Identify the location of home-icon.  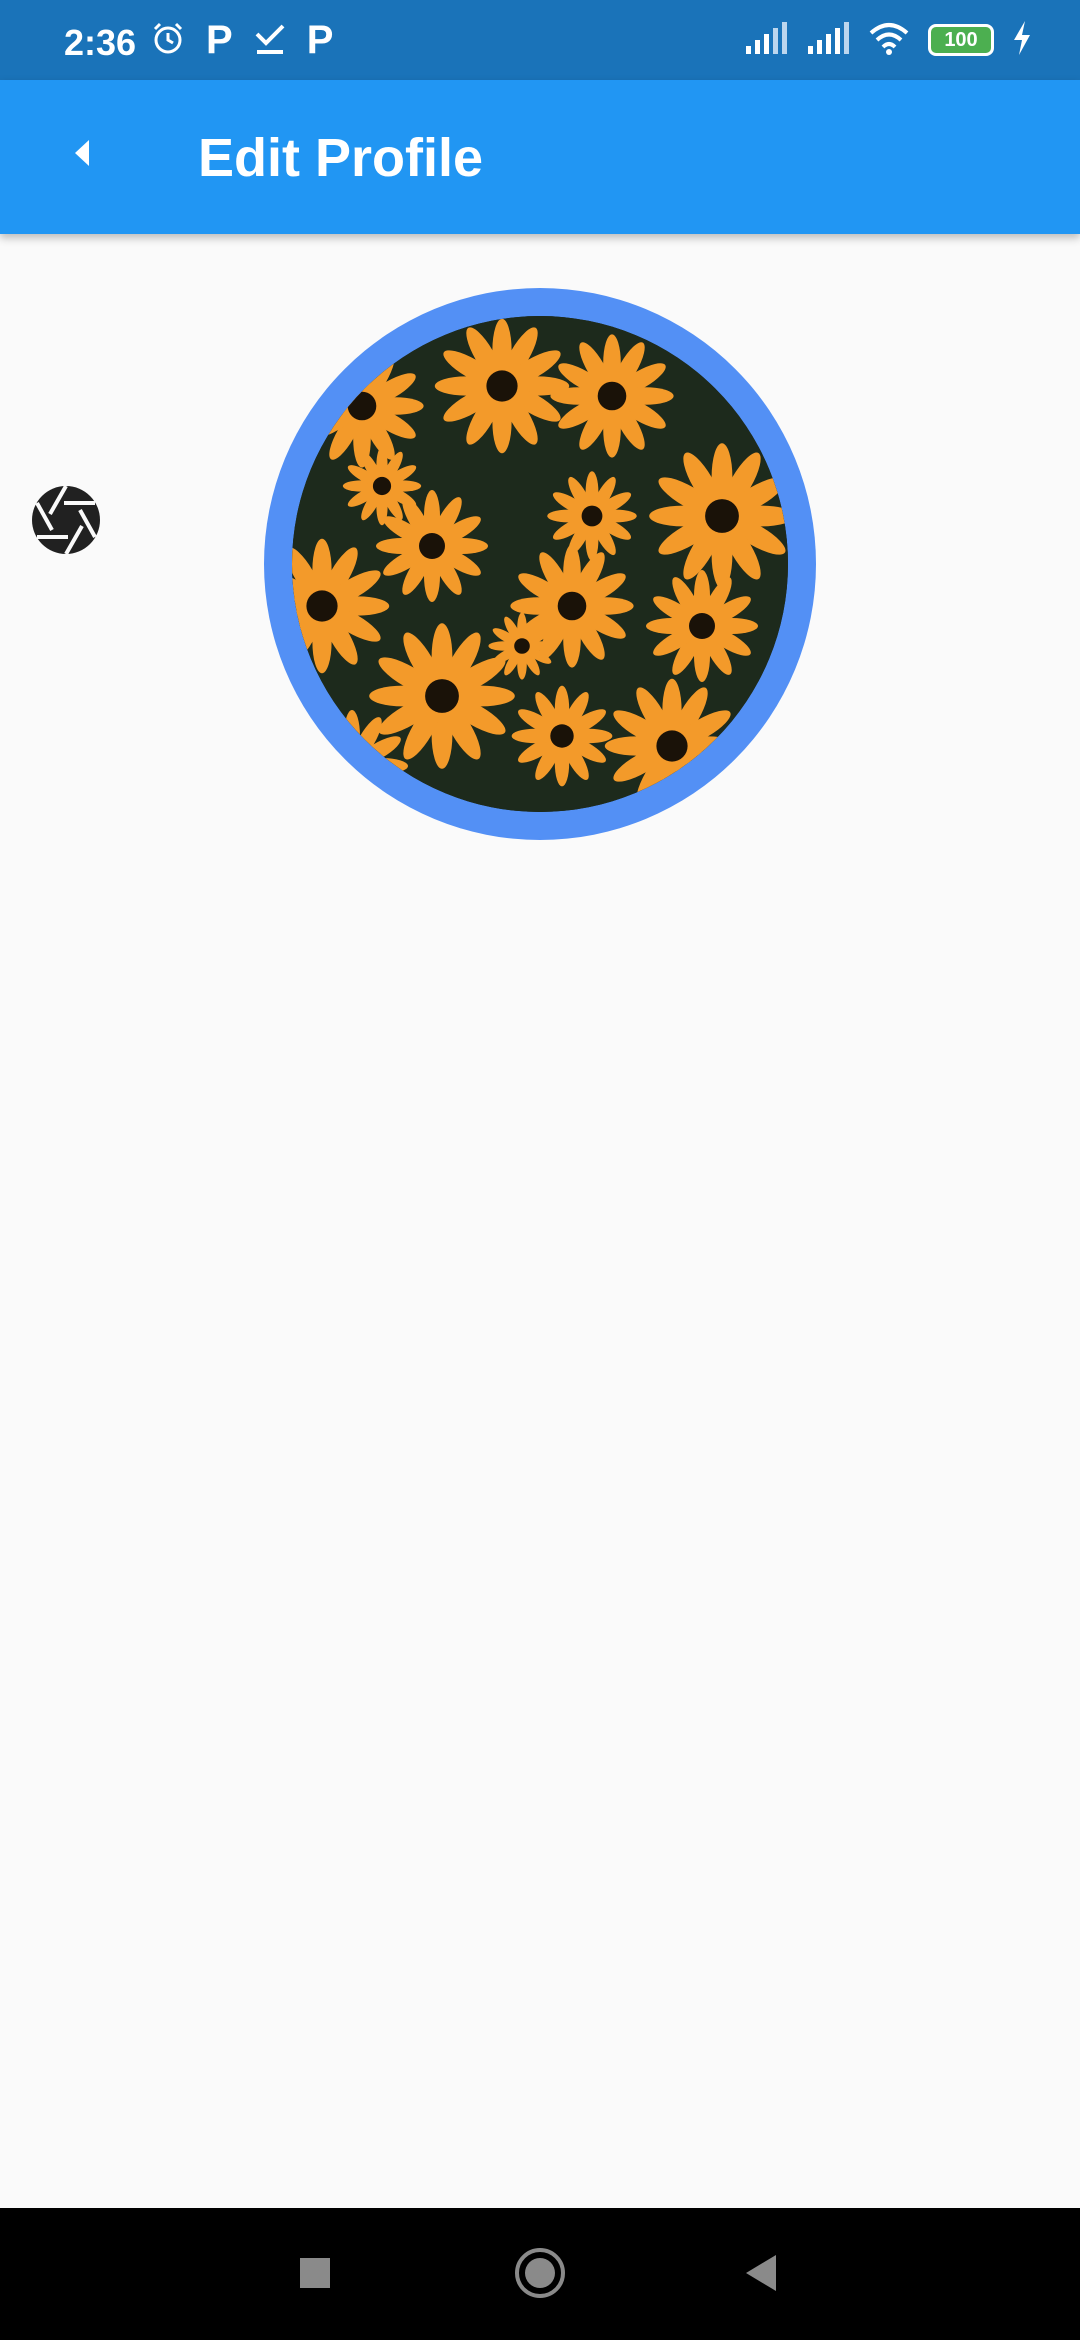
(540, 2275).